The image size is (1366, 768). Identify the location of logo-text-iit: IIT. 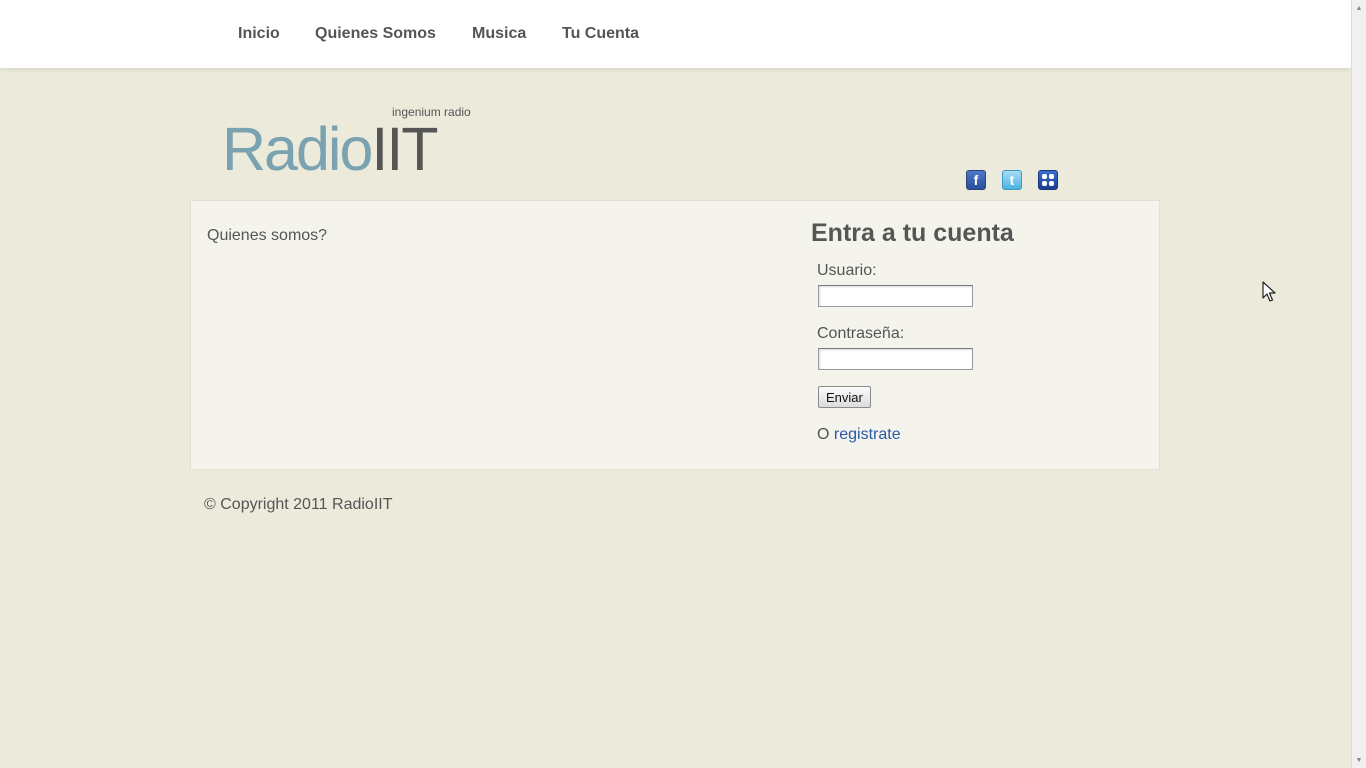
(404, 149).